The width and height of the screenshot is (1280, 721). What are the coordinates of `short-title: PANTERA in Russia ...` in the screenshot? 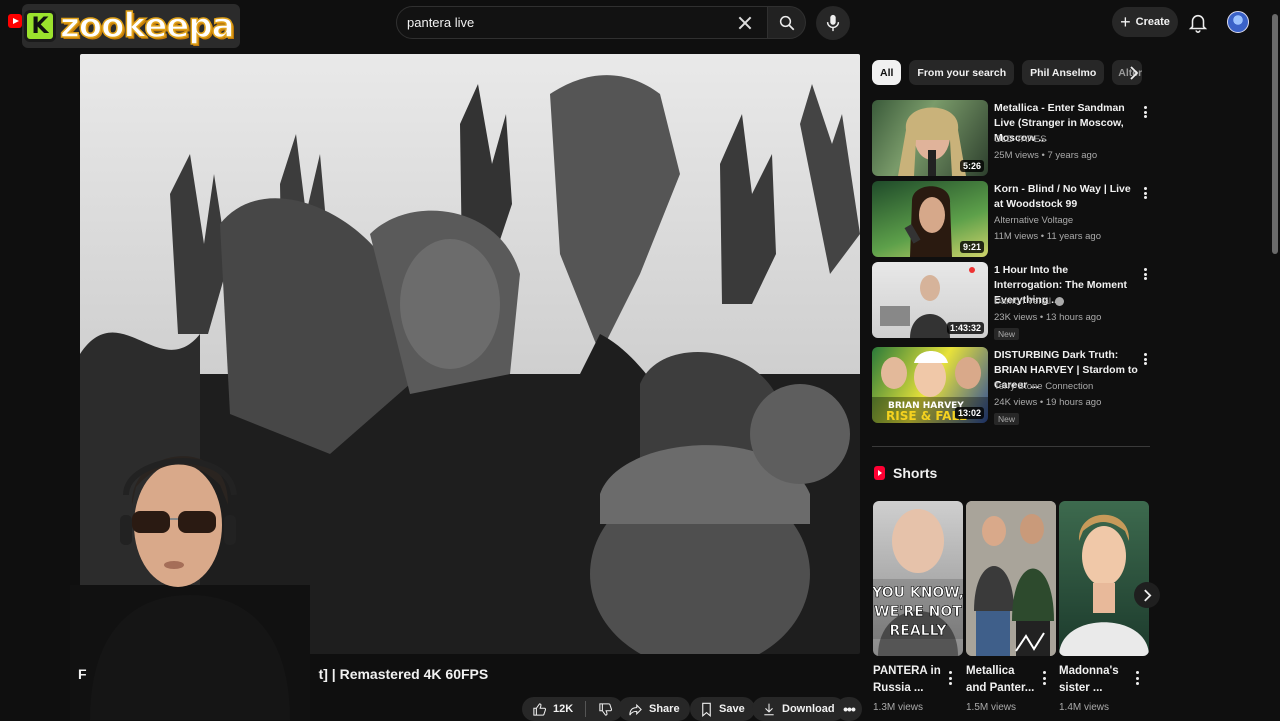 It's located at (909, 680).